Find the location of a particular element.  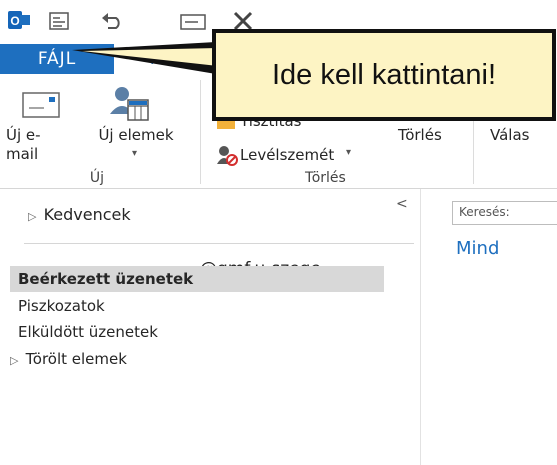

callout-box: Ide kell kattintani! is located at coordinates (384, 75).